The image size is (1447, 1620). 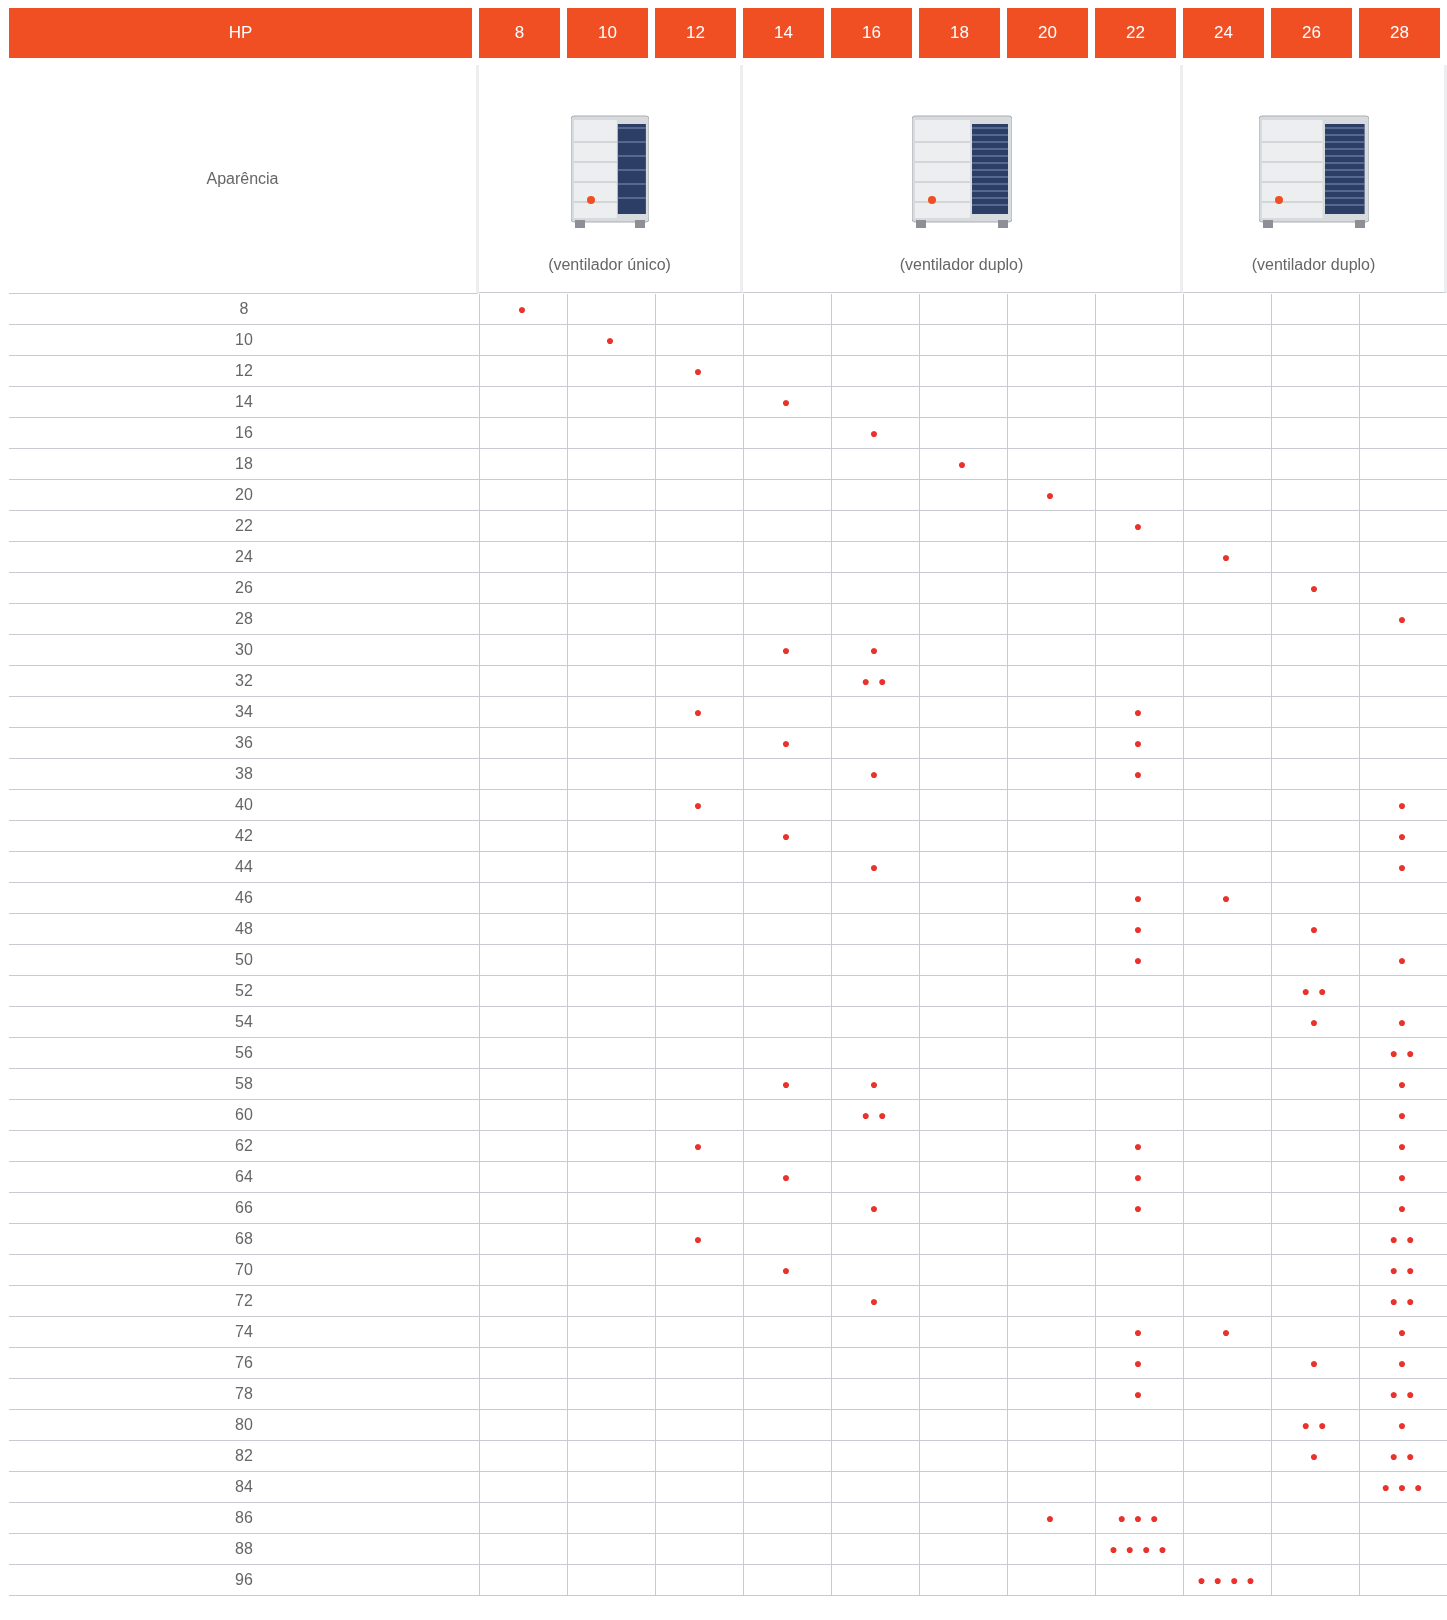 What do you see at coordinates (242, 179) in the screenshot?
I see `row-label: Aparência` at bounding box center [242, 179].